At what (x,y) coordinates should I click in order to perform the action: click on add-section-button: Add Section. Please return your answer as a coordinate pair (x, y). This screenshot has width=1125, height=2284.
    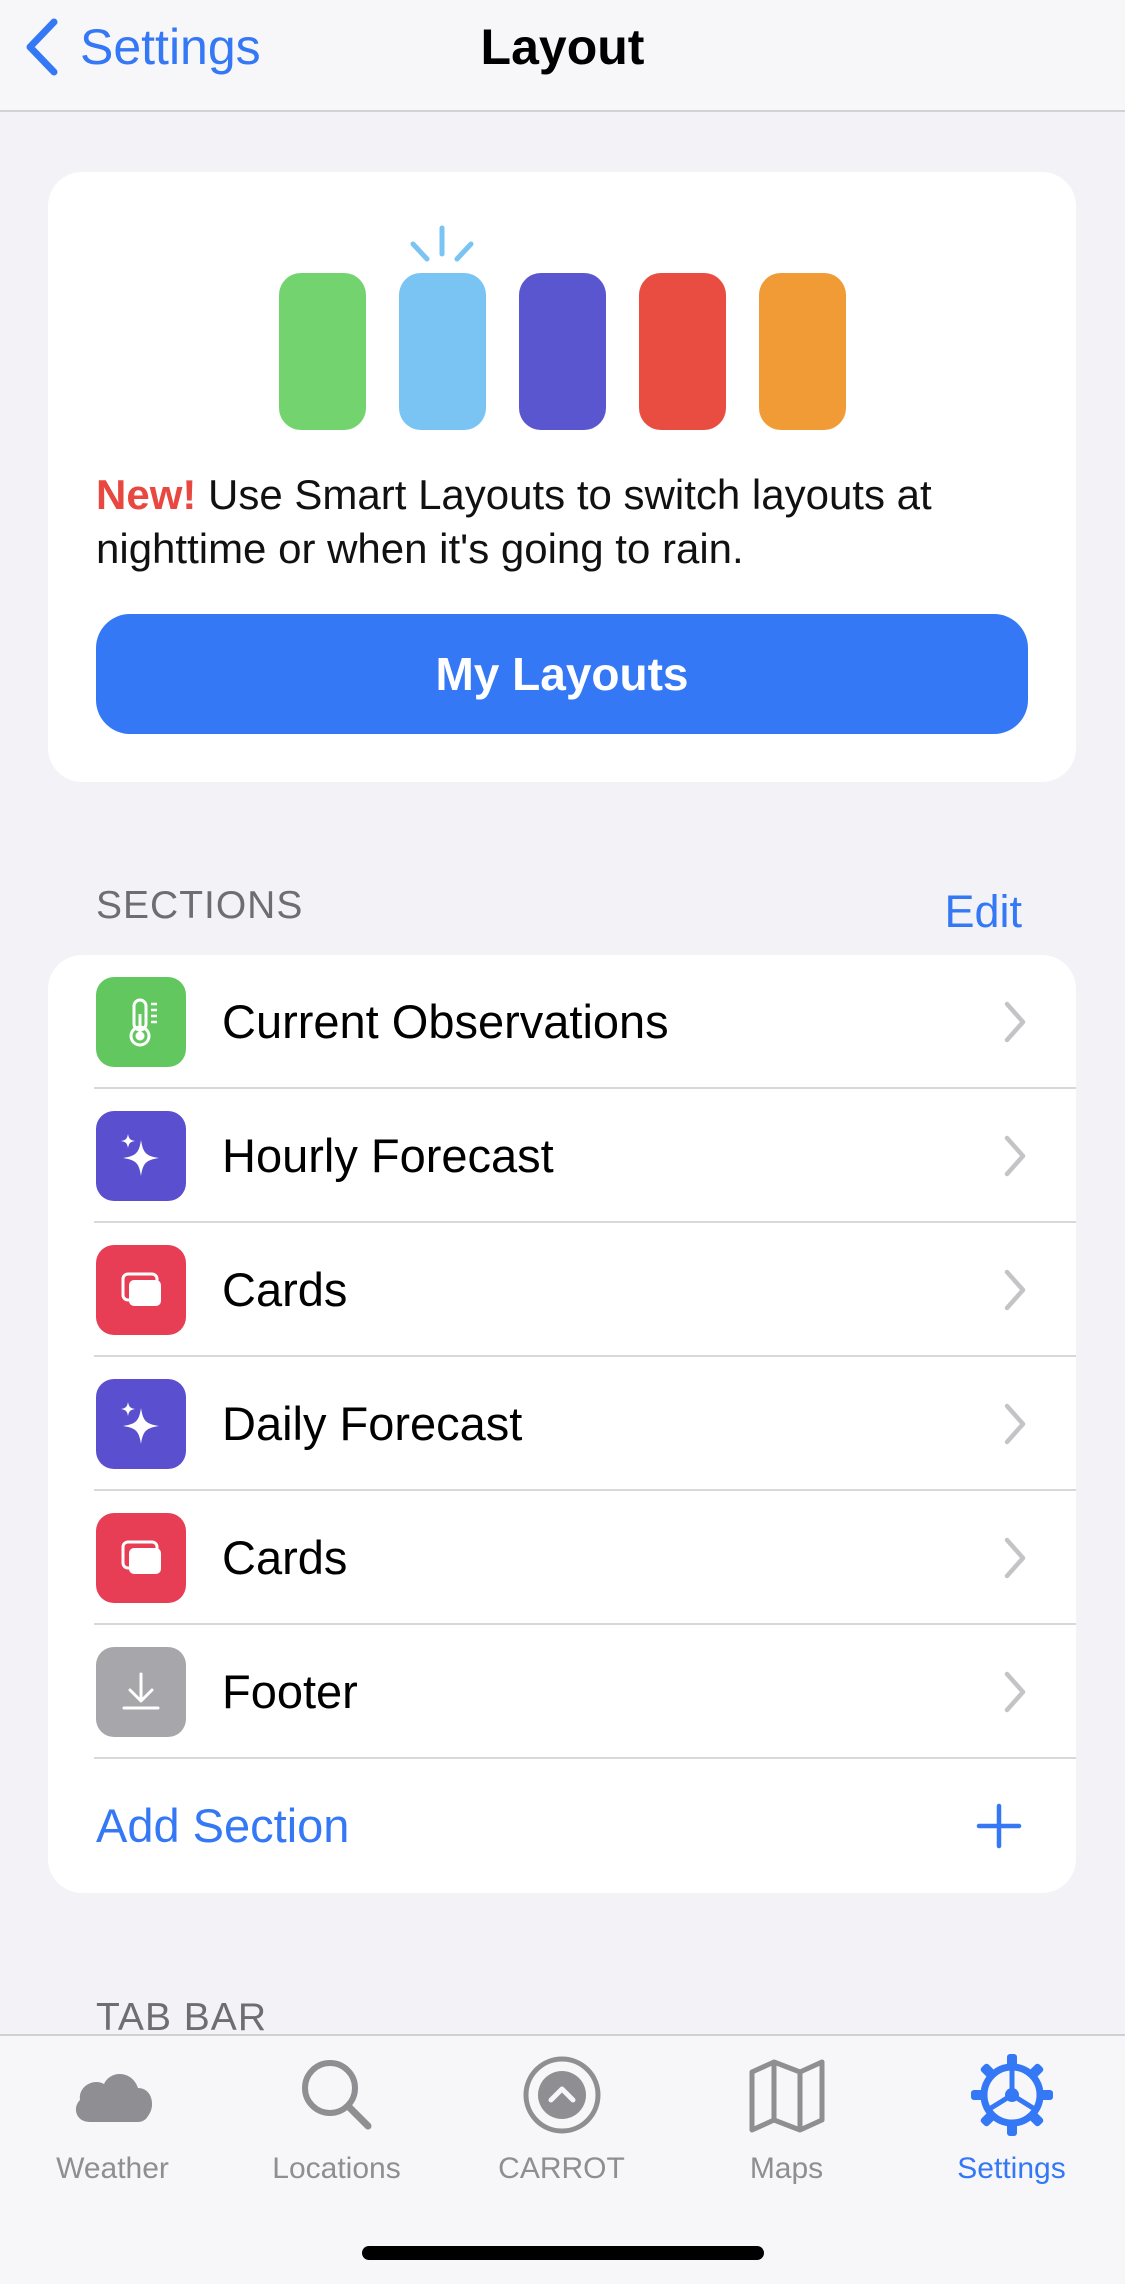
    Looking at the image, I should click on (562, 1826).